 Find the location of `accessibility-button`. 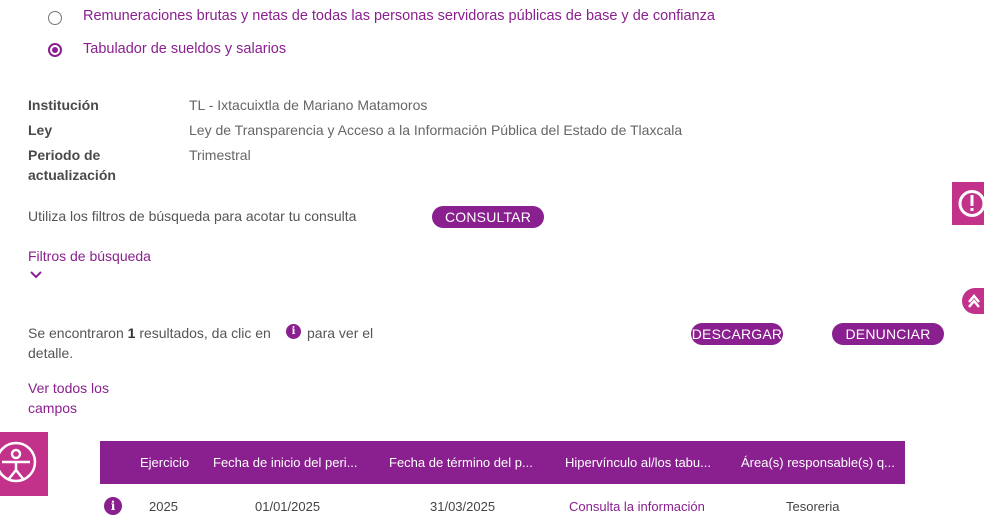

accessibility-button is located at coordinates (24, 464).